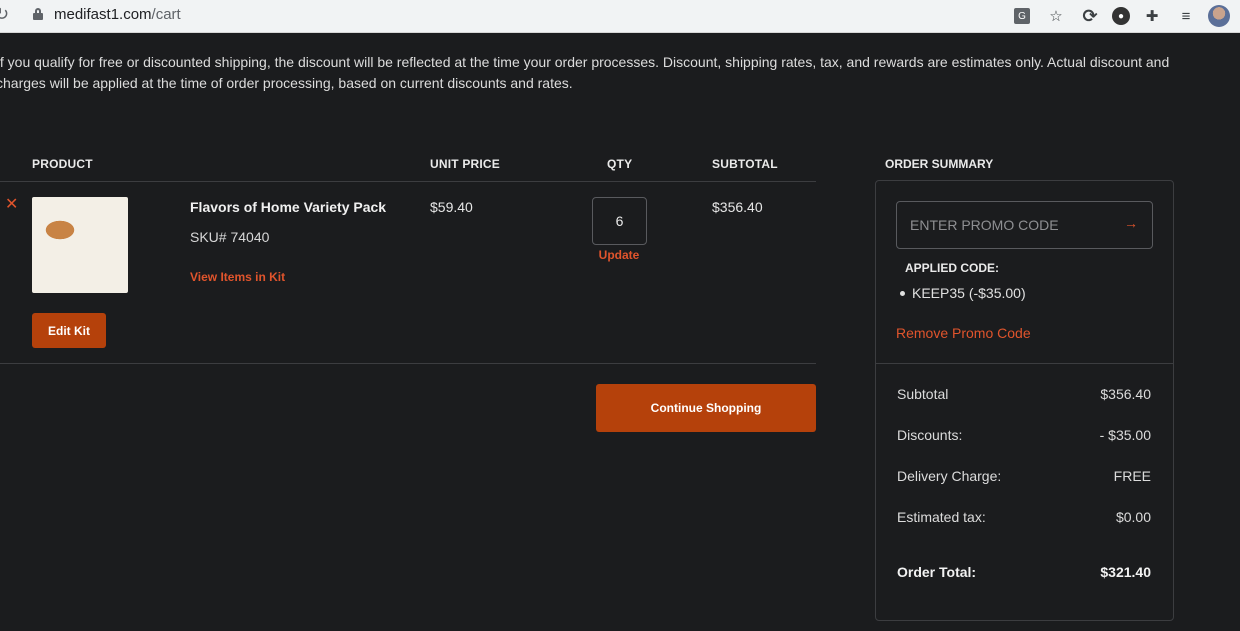 The width and height of the screenshot is (1240, 631). I want to click on applied-code-text: KEEP35 (-$35.00), so click(969, 293).